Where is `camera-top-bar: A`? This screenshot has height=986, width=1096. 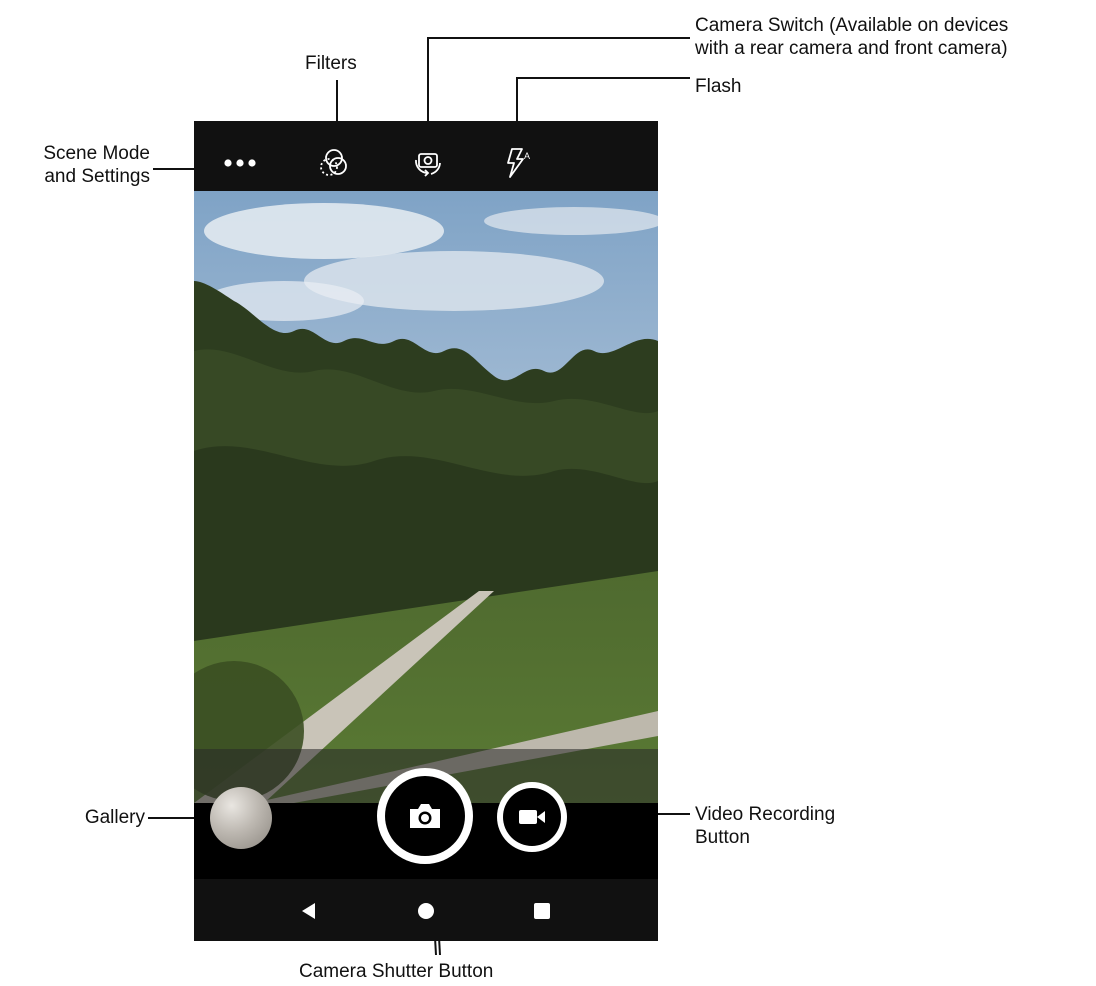 camera-top-bar: A is located at coordinates (426, 156).